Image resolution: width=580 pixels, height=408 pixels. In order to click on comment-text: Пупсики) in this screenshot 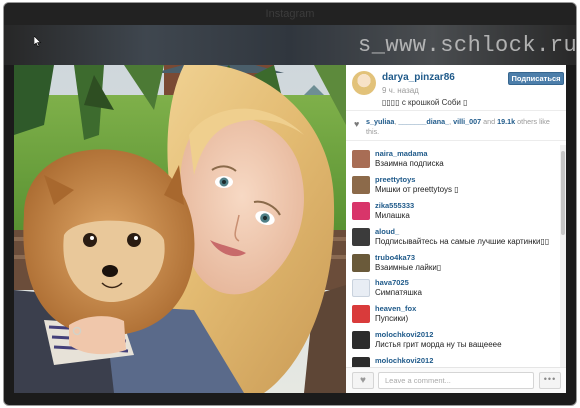, I will do `click(392, 319)`.